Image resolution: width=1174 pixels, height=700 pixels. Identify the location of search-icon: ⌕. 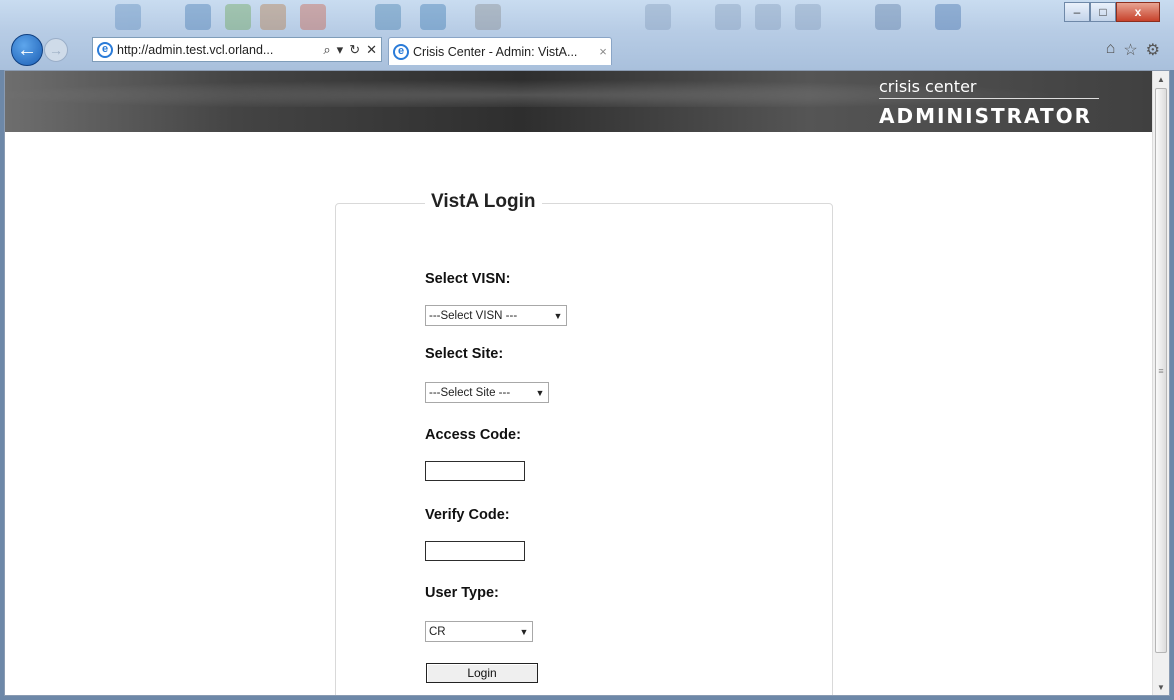
(326, 50).